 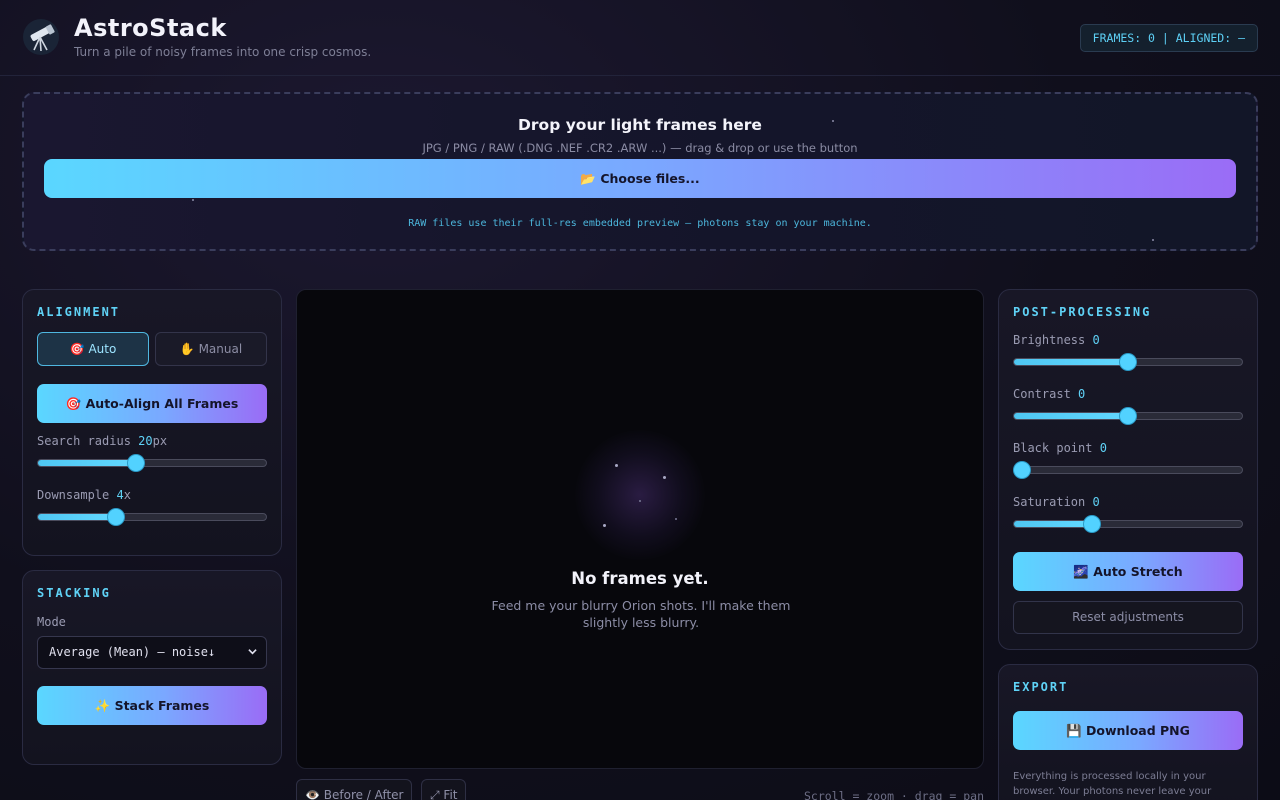 I want to click on downsample-slider, so click(x=152, y=517).